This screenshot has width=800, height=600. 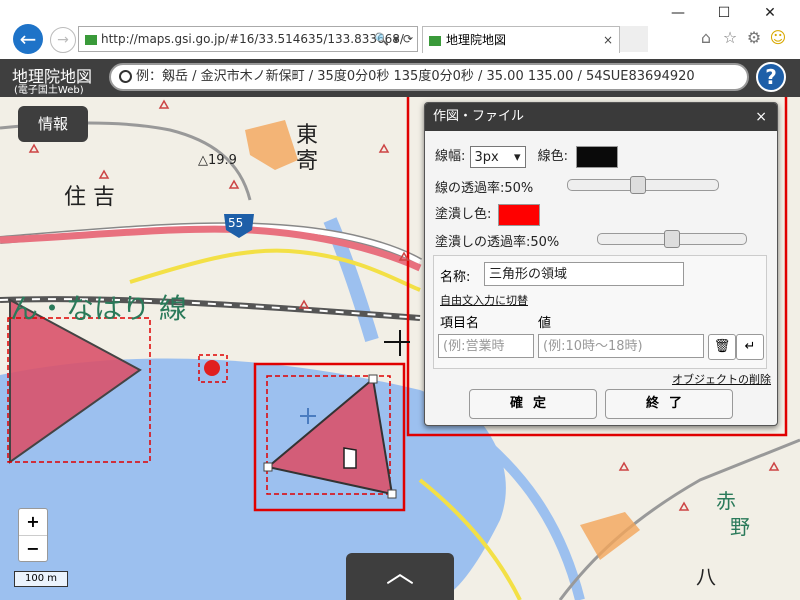 What do you see at coordinates (484, 188) in the screenshot?
I see `line-opacity-label: 線の透過率:50%` at bounding box center [484, 188].